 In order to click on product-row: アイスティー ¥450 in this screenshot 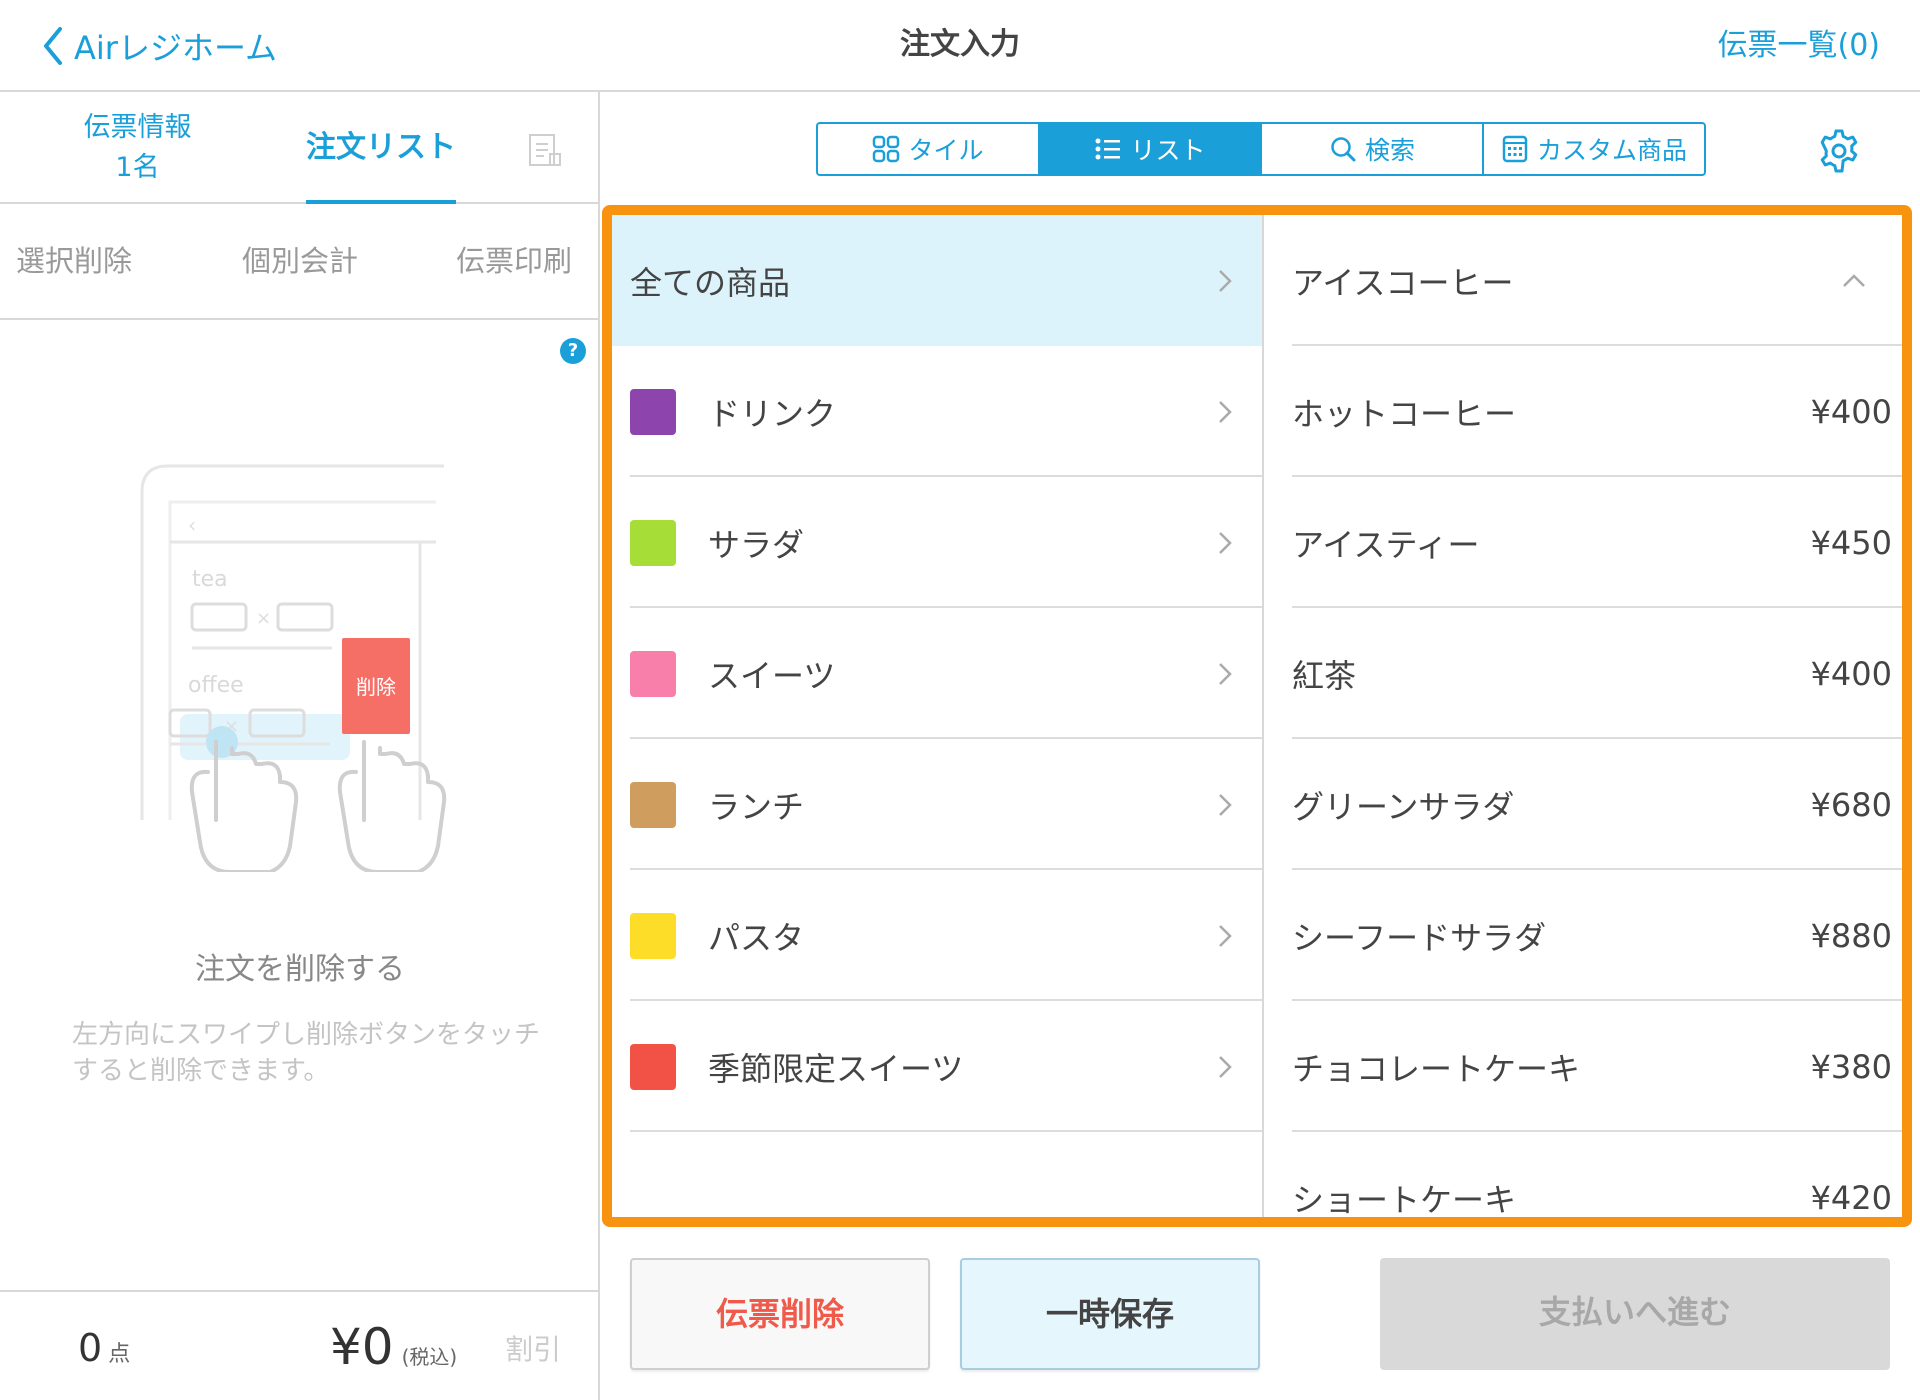, I will do `click(1597, 542)`.